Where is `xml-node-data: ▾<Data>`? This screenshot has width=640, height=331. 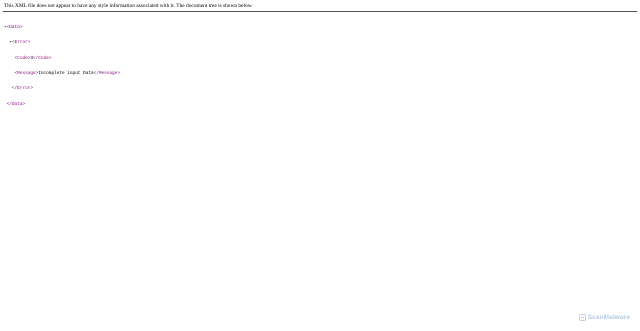
xml-node-data: ▾<Data> is located at coordinates (62, 27).